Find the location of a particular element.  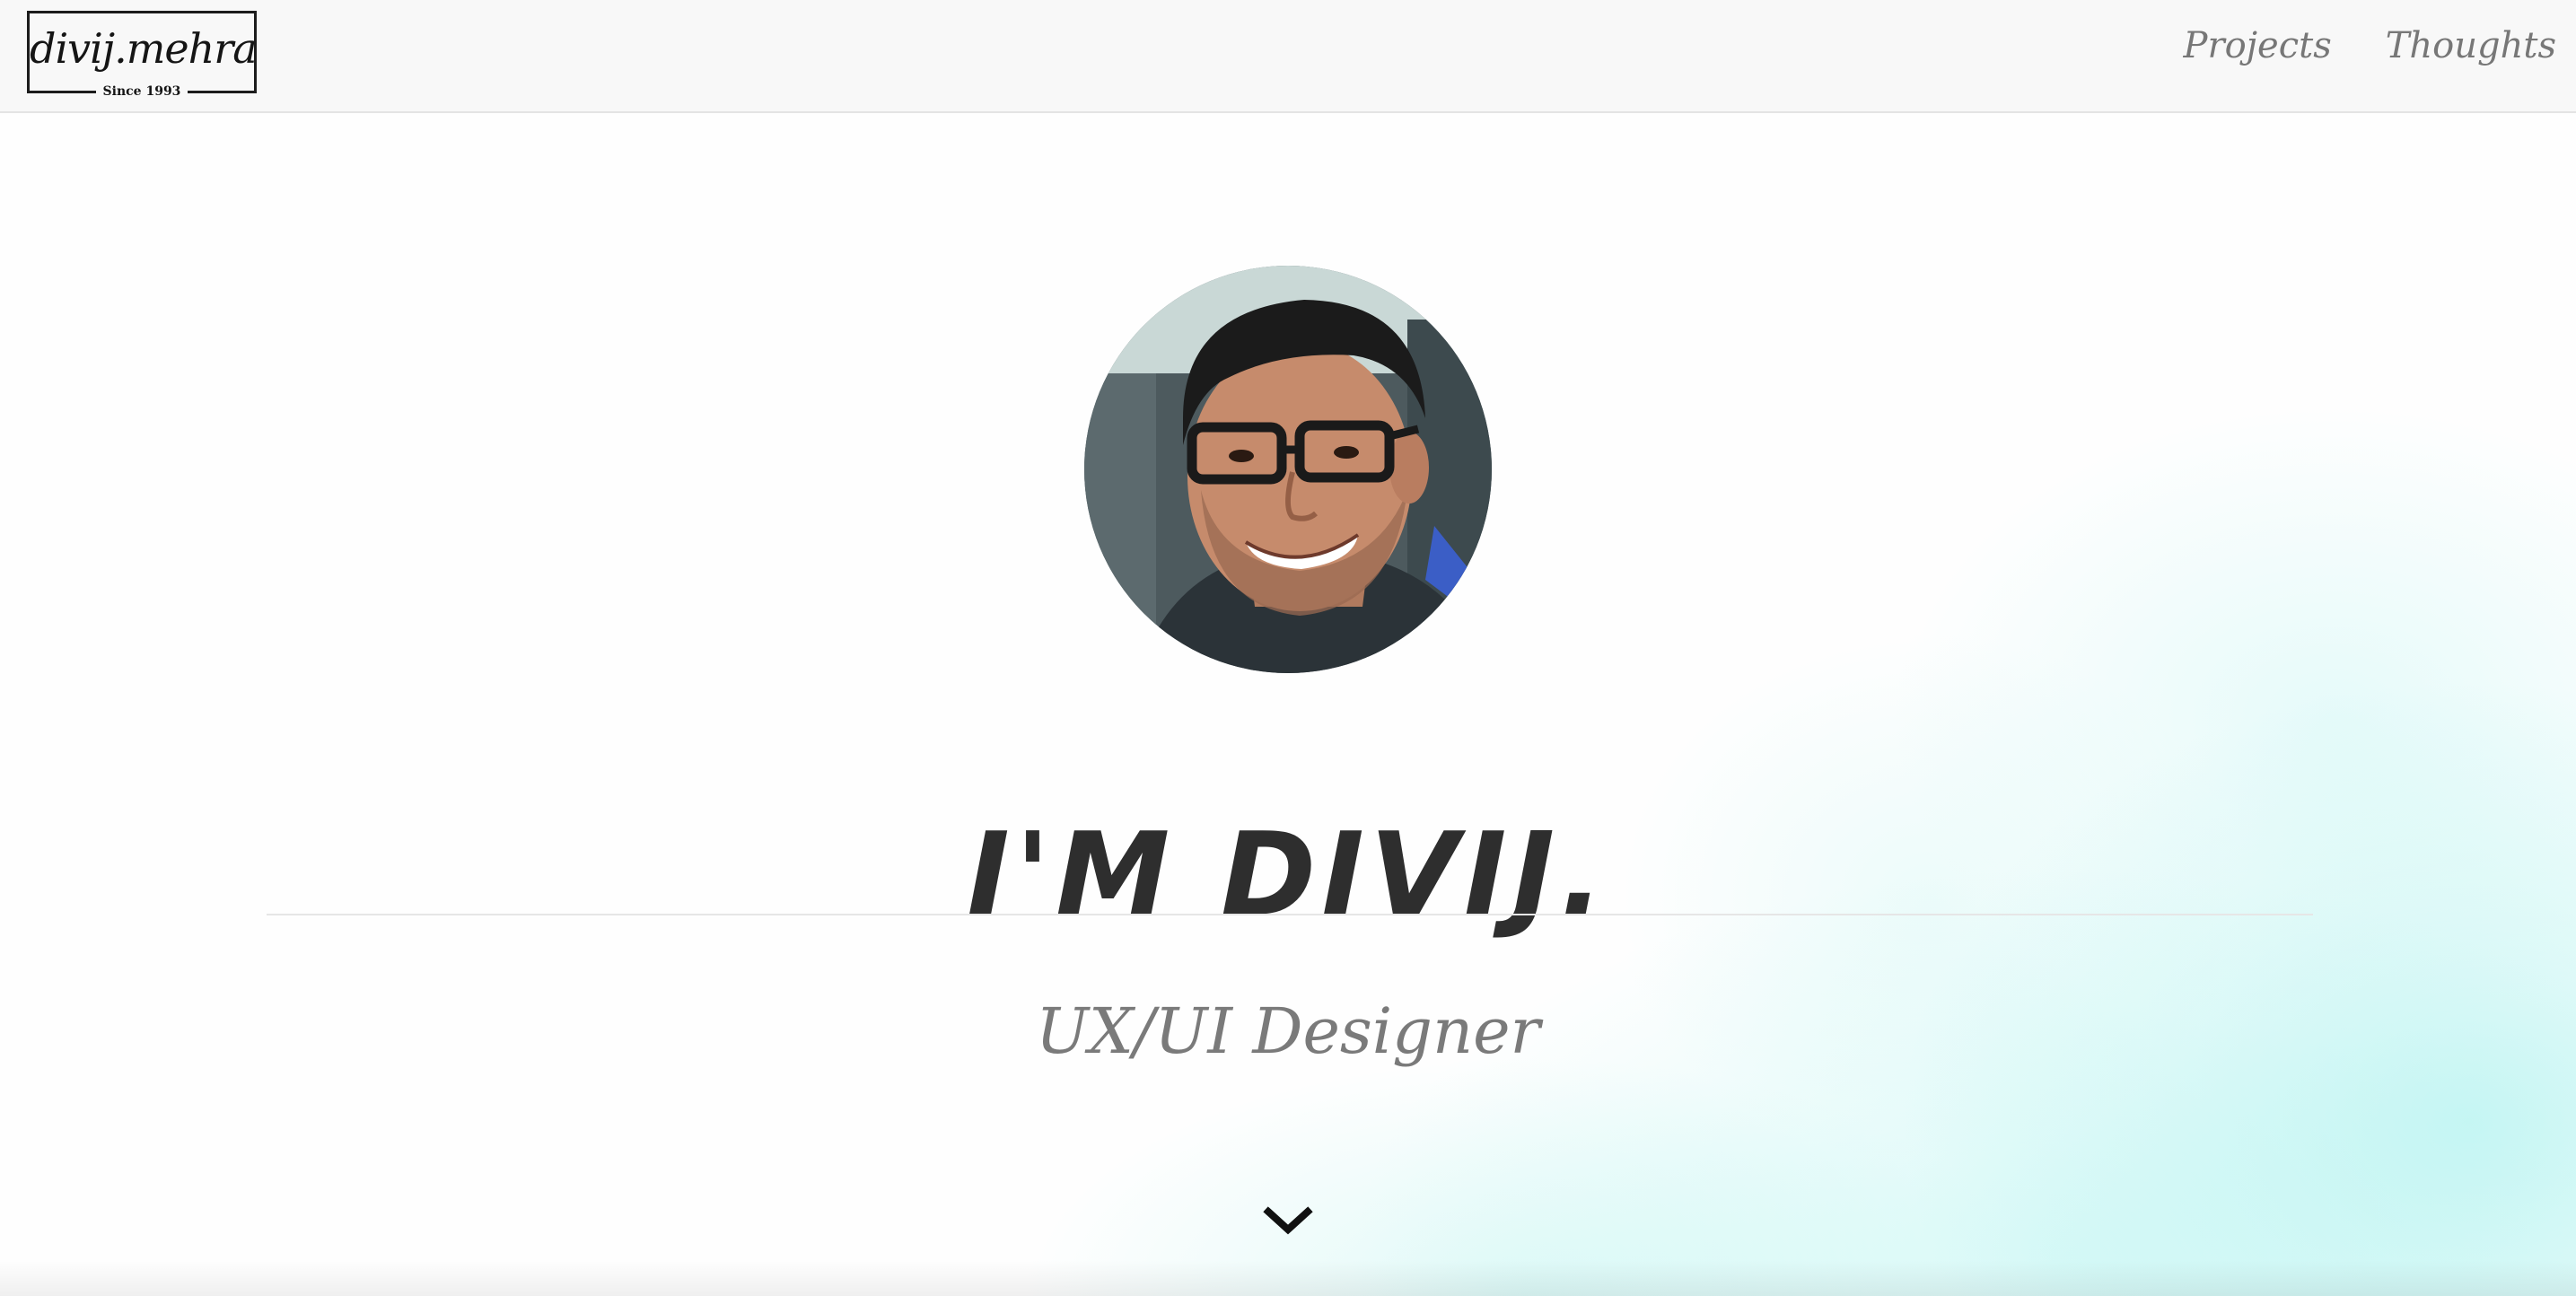

site-header: divij.mehra Since 1993 Projects Thoughts is located at coordinates (1288, 56).